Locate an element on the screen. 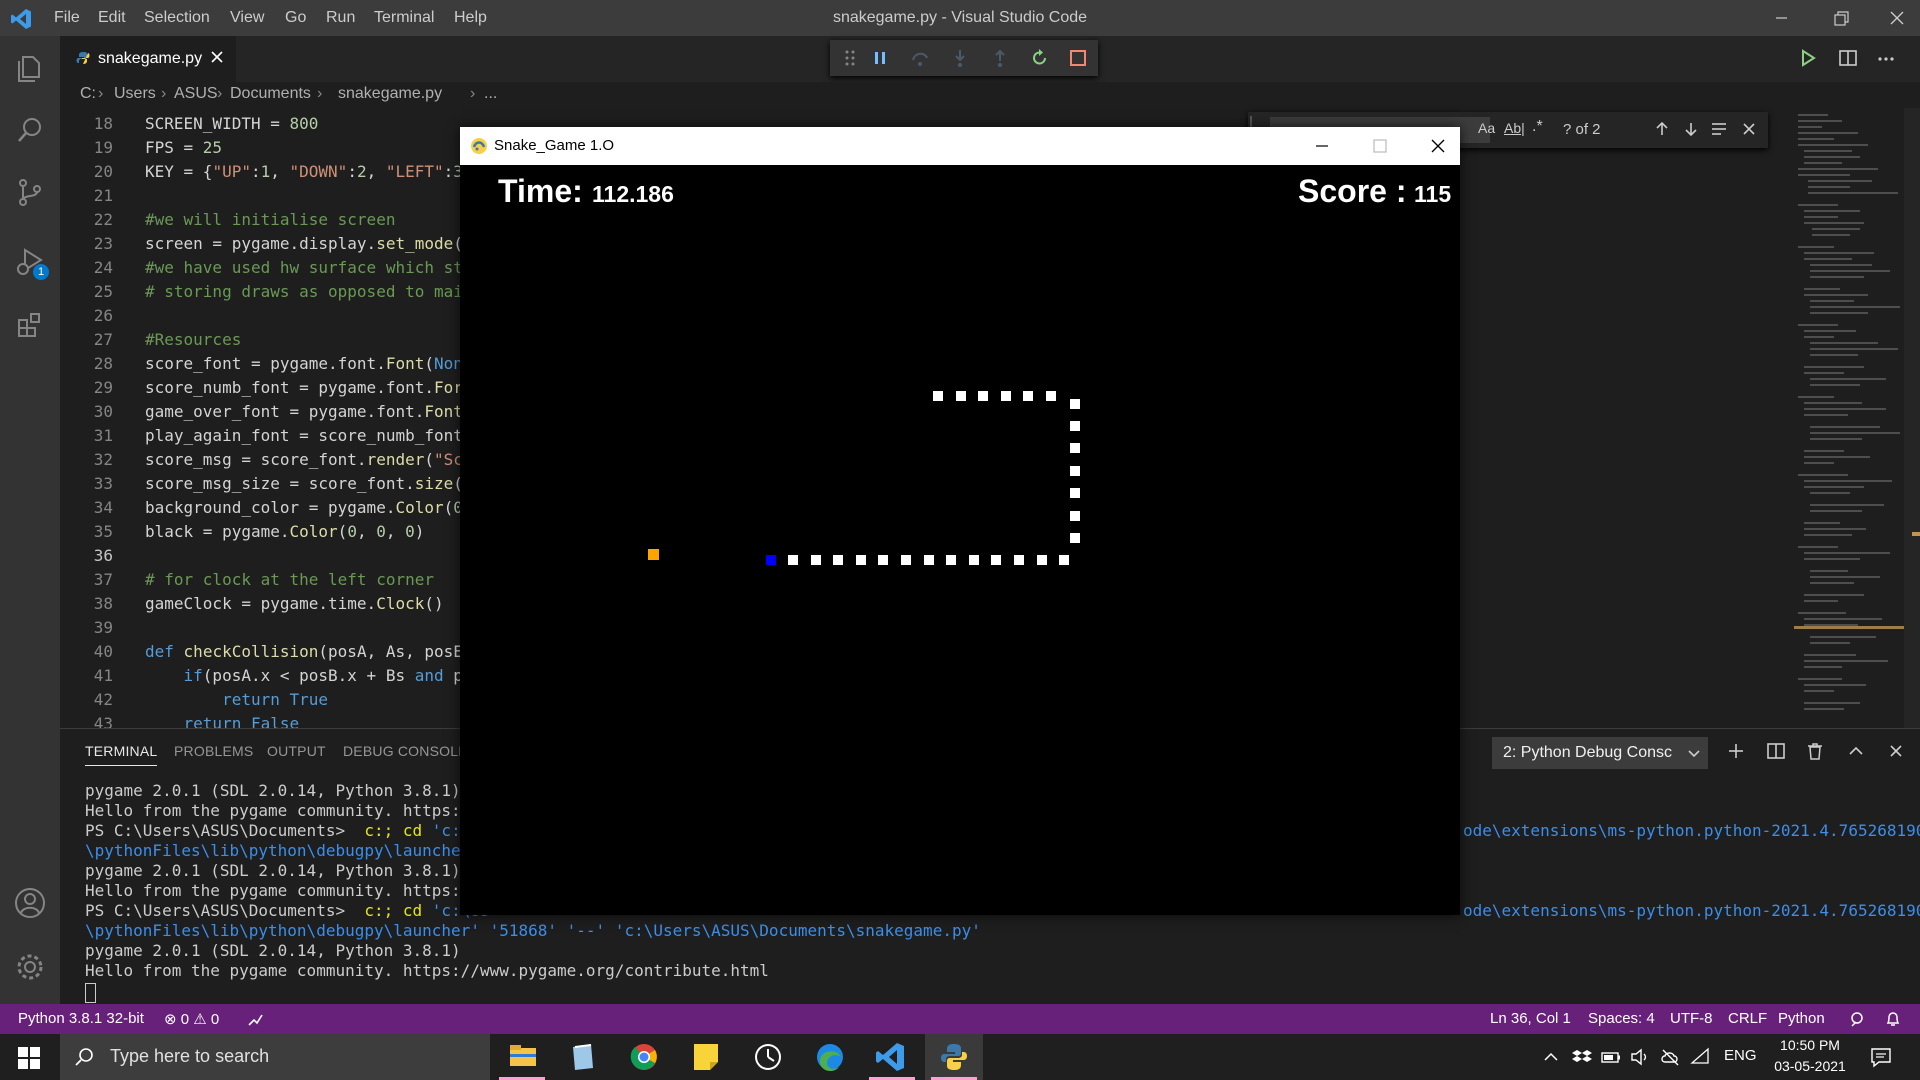 This screenshot has width=1920, height=1080. account-icon is located at coordinates (30, 903).